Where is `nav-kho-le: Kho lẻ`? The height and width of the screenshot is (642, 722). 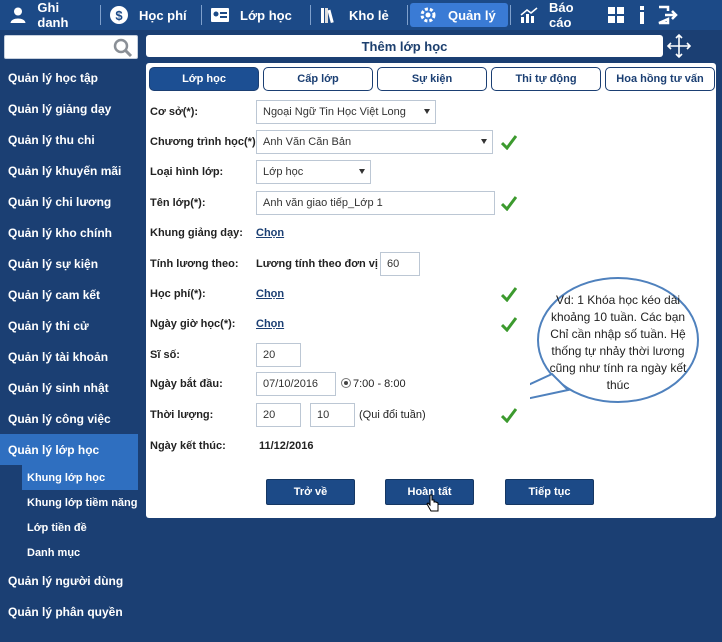
nav-kho-le: Kho lẻ is located at coordinates (359, 15).